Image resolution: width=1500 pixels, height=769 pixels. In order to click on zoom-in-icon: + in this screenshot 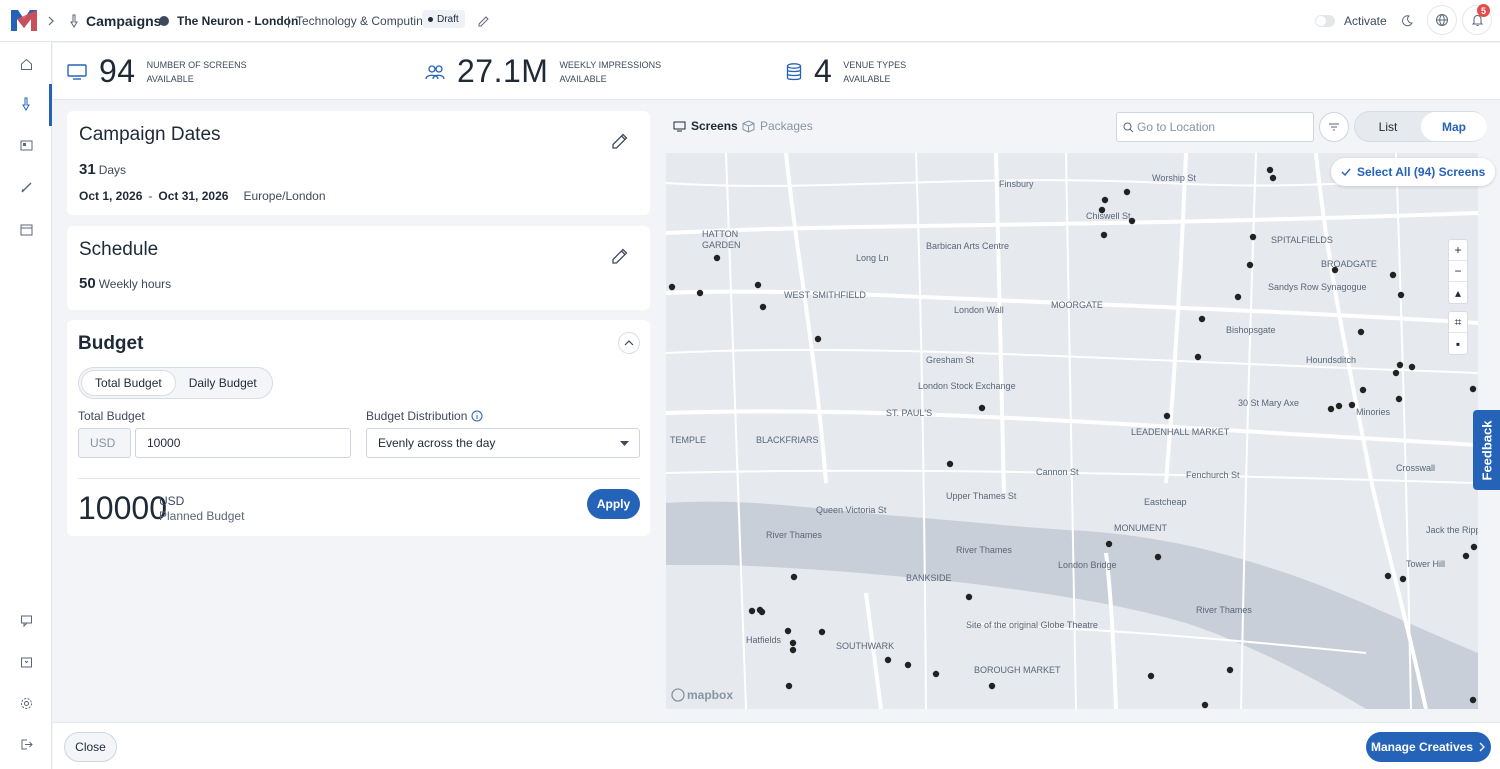, I will do `click(1458, 250)`.